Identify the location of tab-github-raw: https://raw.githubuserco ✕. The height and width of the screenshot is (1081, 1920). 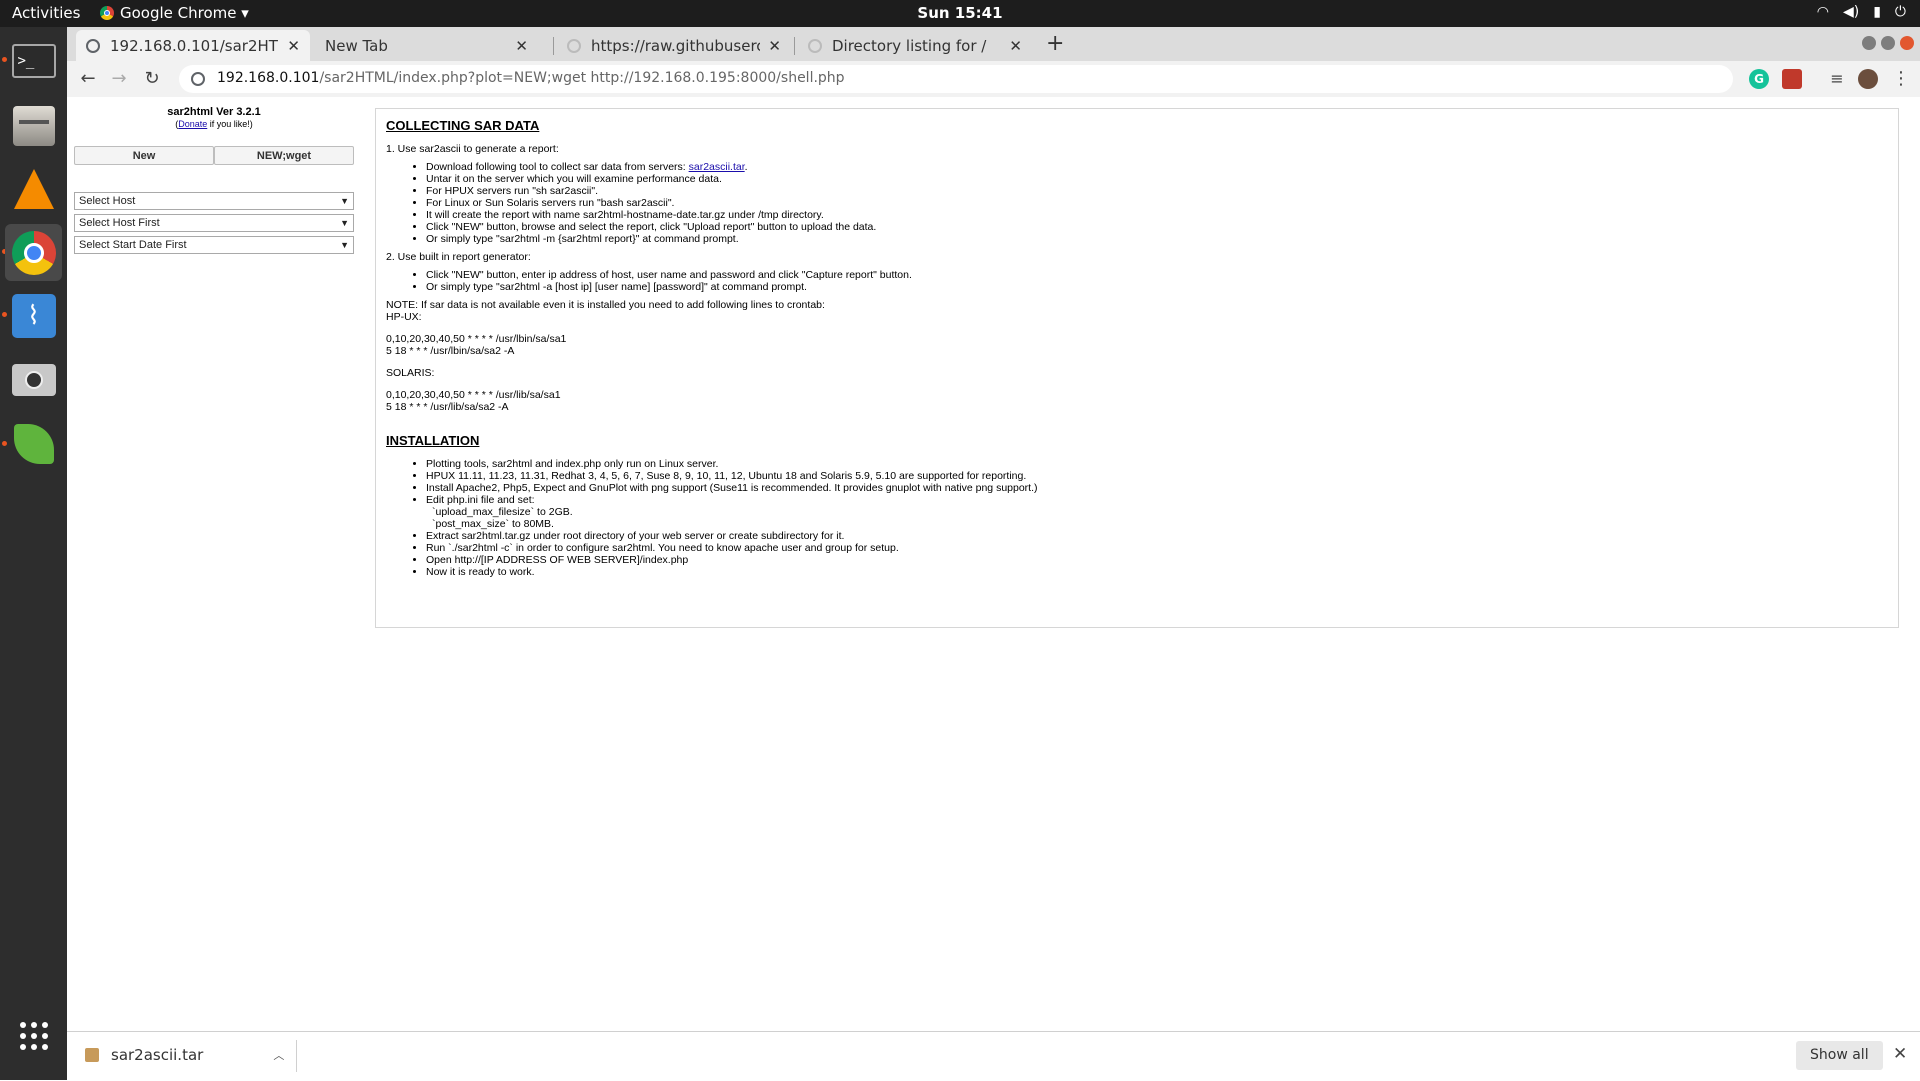
(674, 45).